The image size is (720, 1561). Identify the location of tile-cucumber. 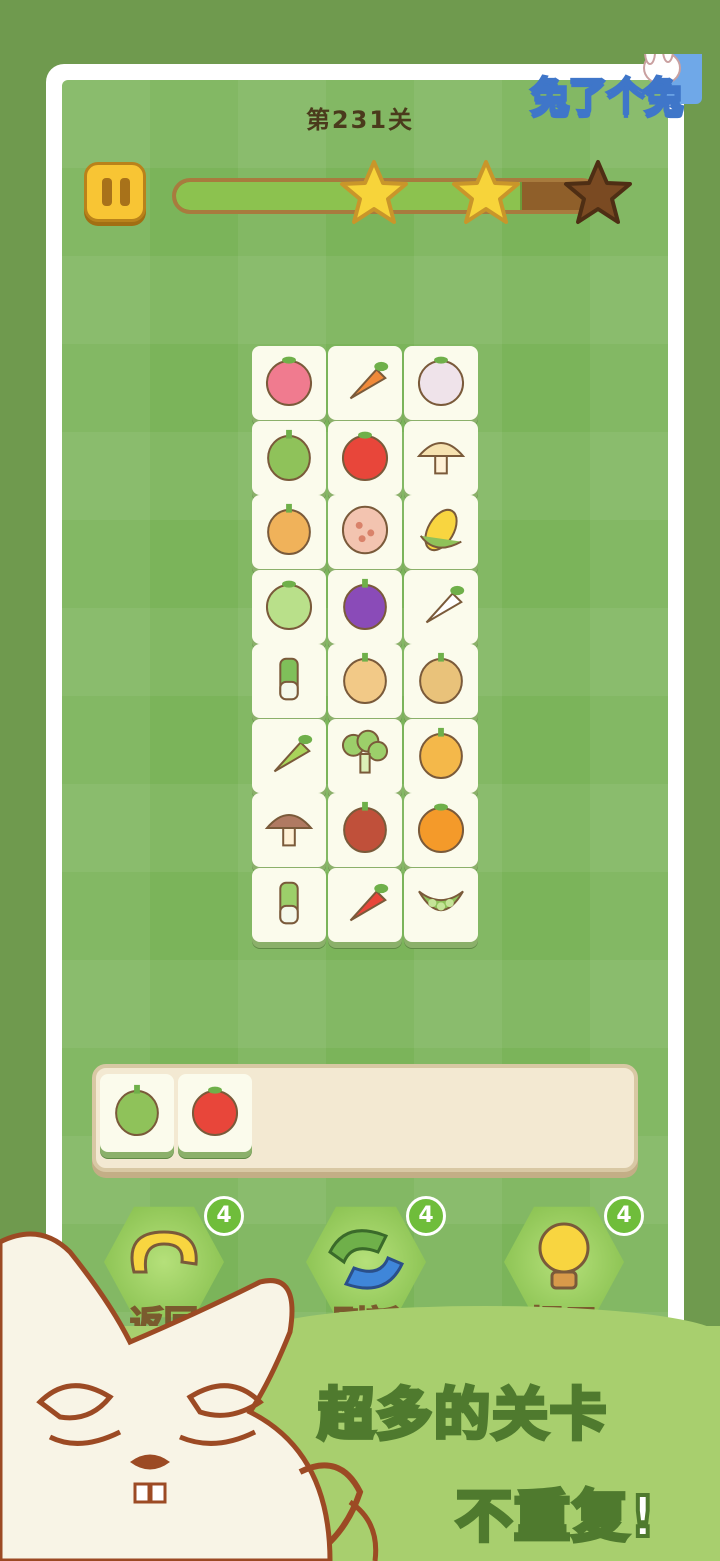
(289, 755).